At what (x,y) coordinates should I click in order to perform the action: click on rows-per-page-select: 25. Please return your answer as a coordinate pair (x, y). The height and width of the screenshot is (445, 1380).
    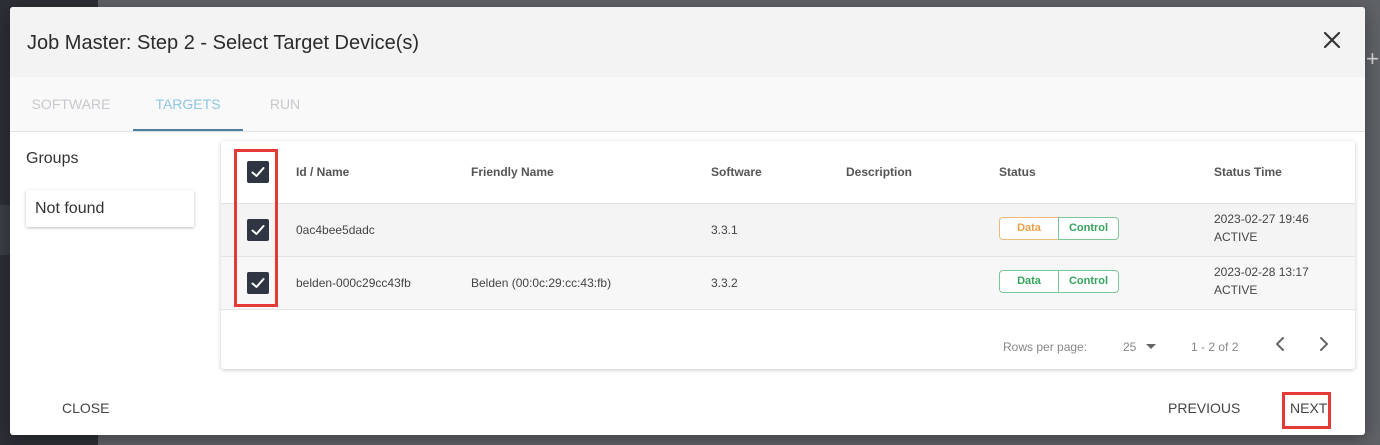
    Looking at the image, I should click on (1129, 347).